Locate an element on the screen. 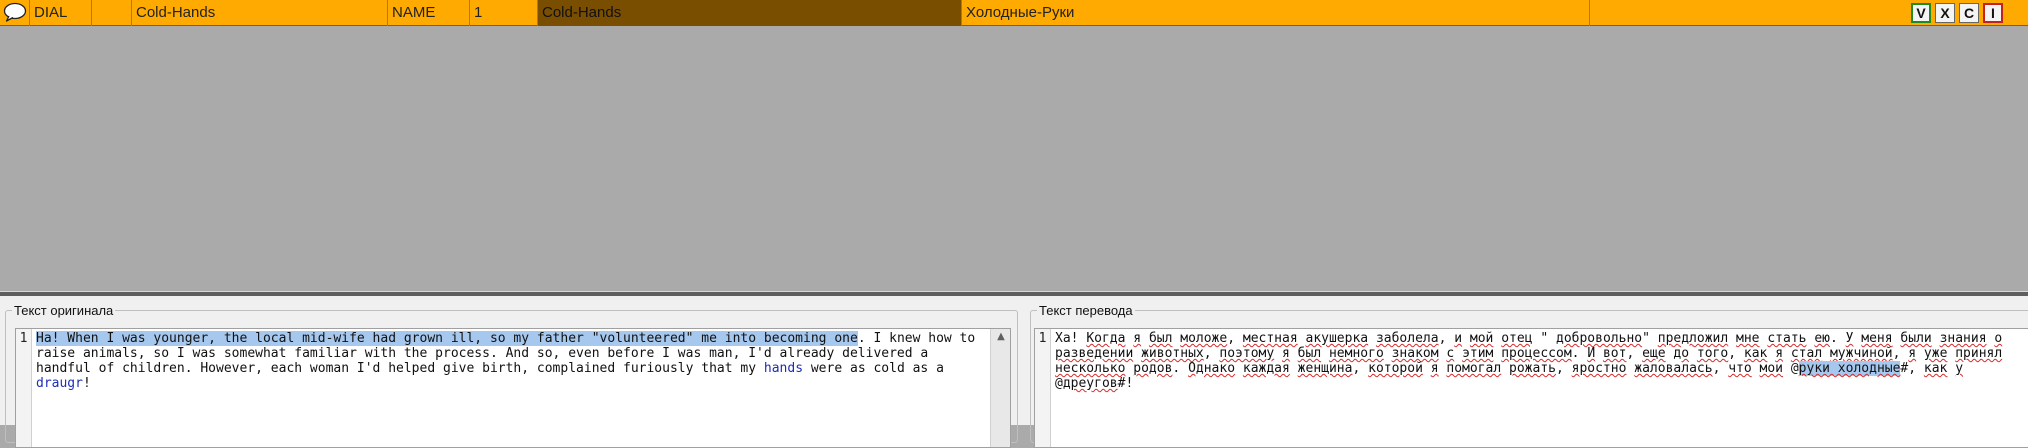  text-segment-err: Когда is located at coordinates (1106, 338).